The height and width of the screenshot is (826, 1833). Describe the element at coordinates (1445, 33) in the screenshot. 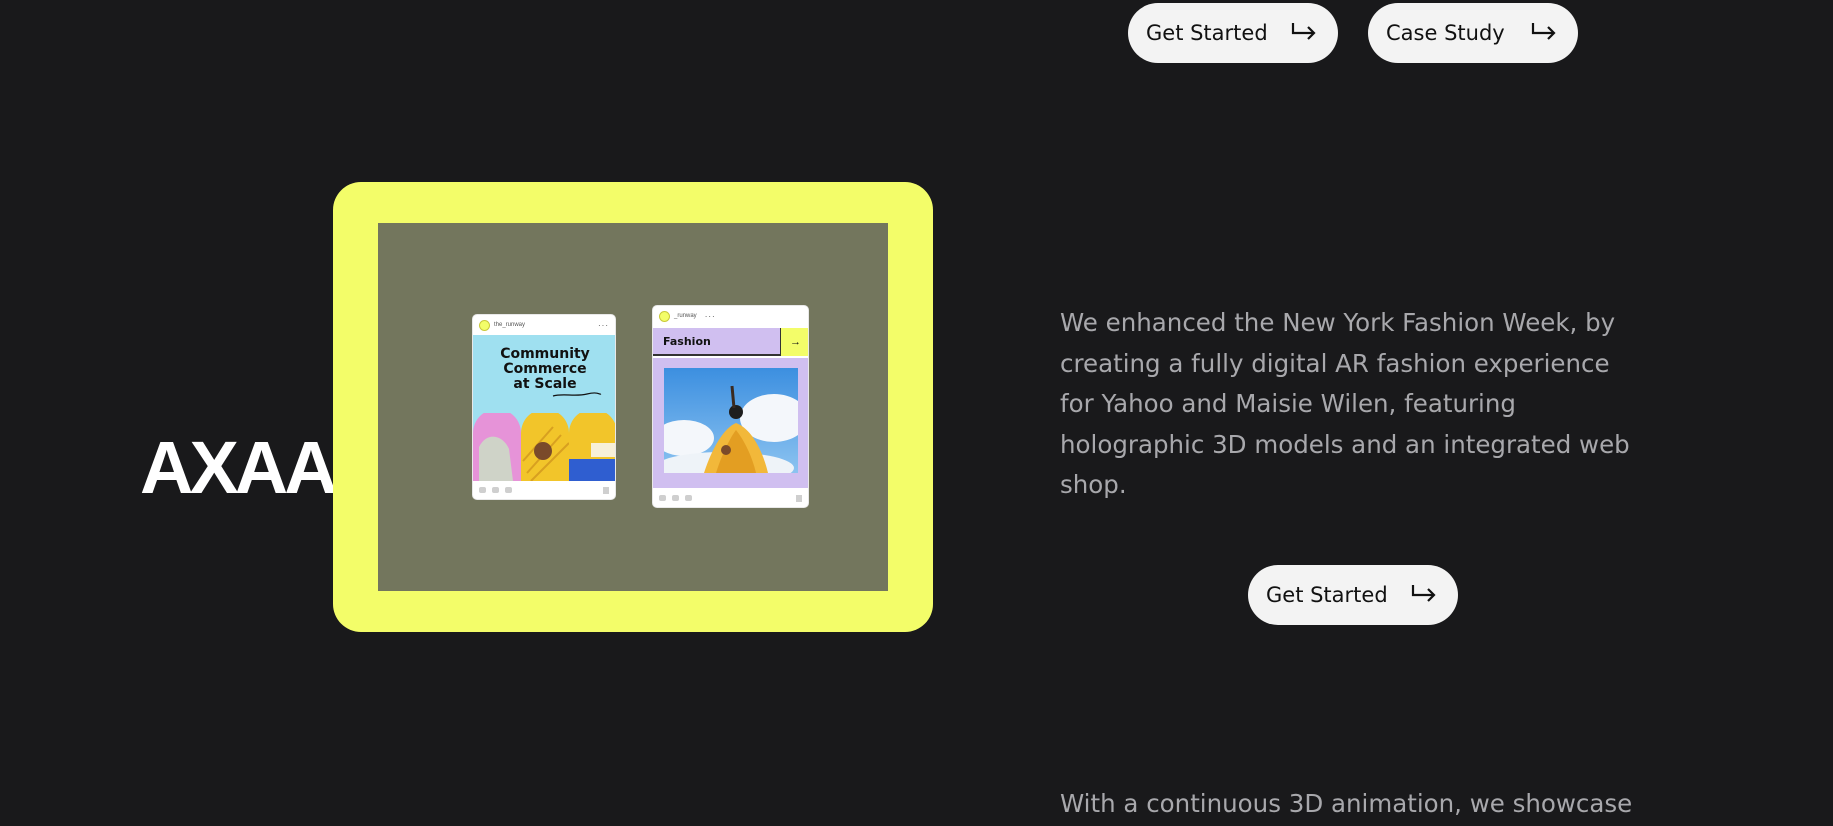

I see `case-study-label: Case Study` at that location.